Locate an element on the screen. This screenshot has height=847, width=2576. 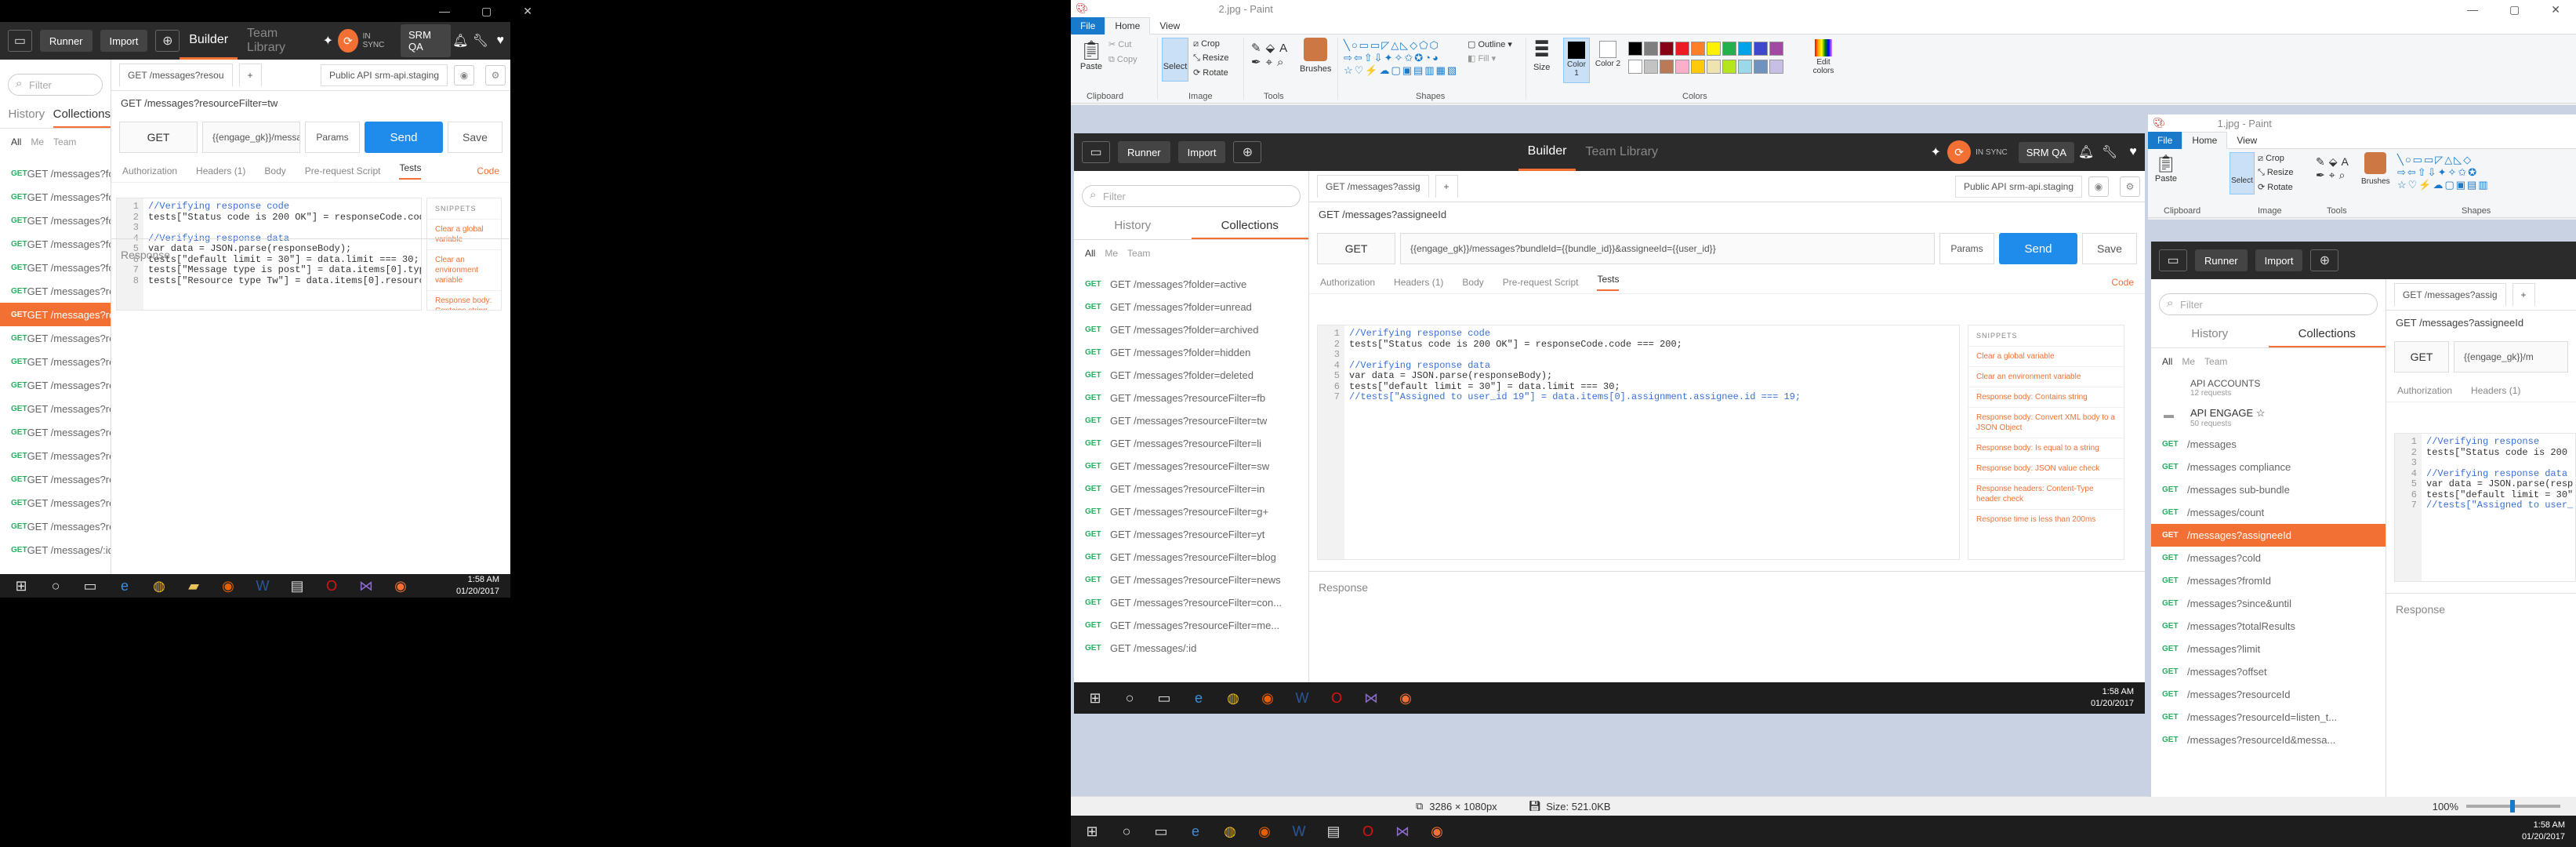
request-item: GETGET /messages?resourceFilter=li is located at coordinates (56, 338).